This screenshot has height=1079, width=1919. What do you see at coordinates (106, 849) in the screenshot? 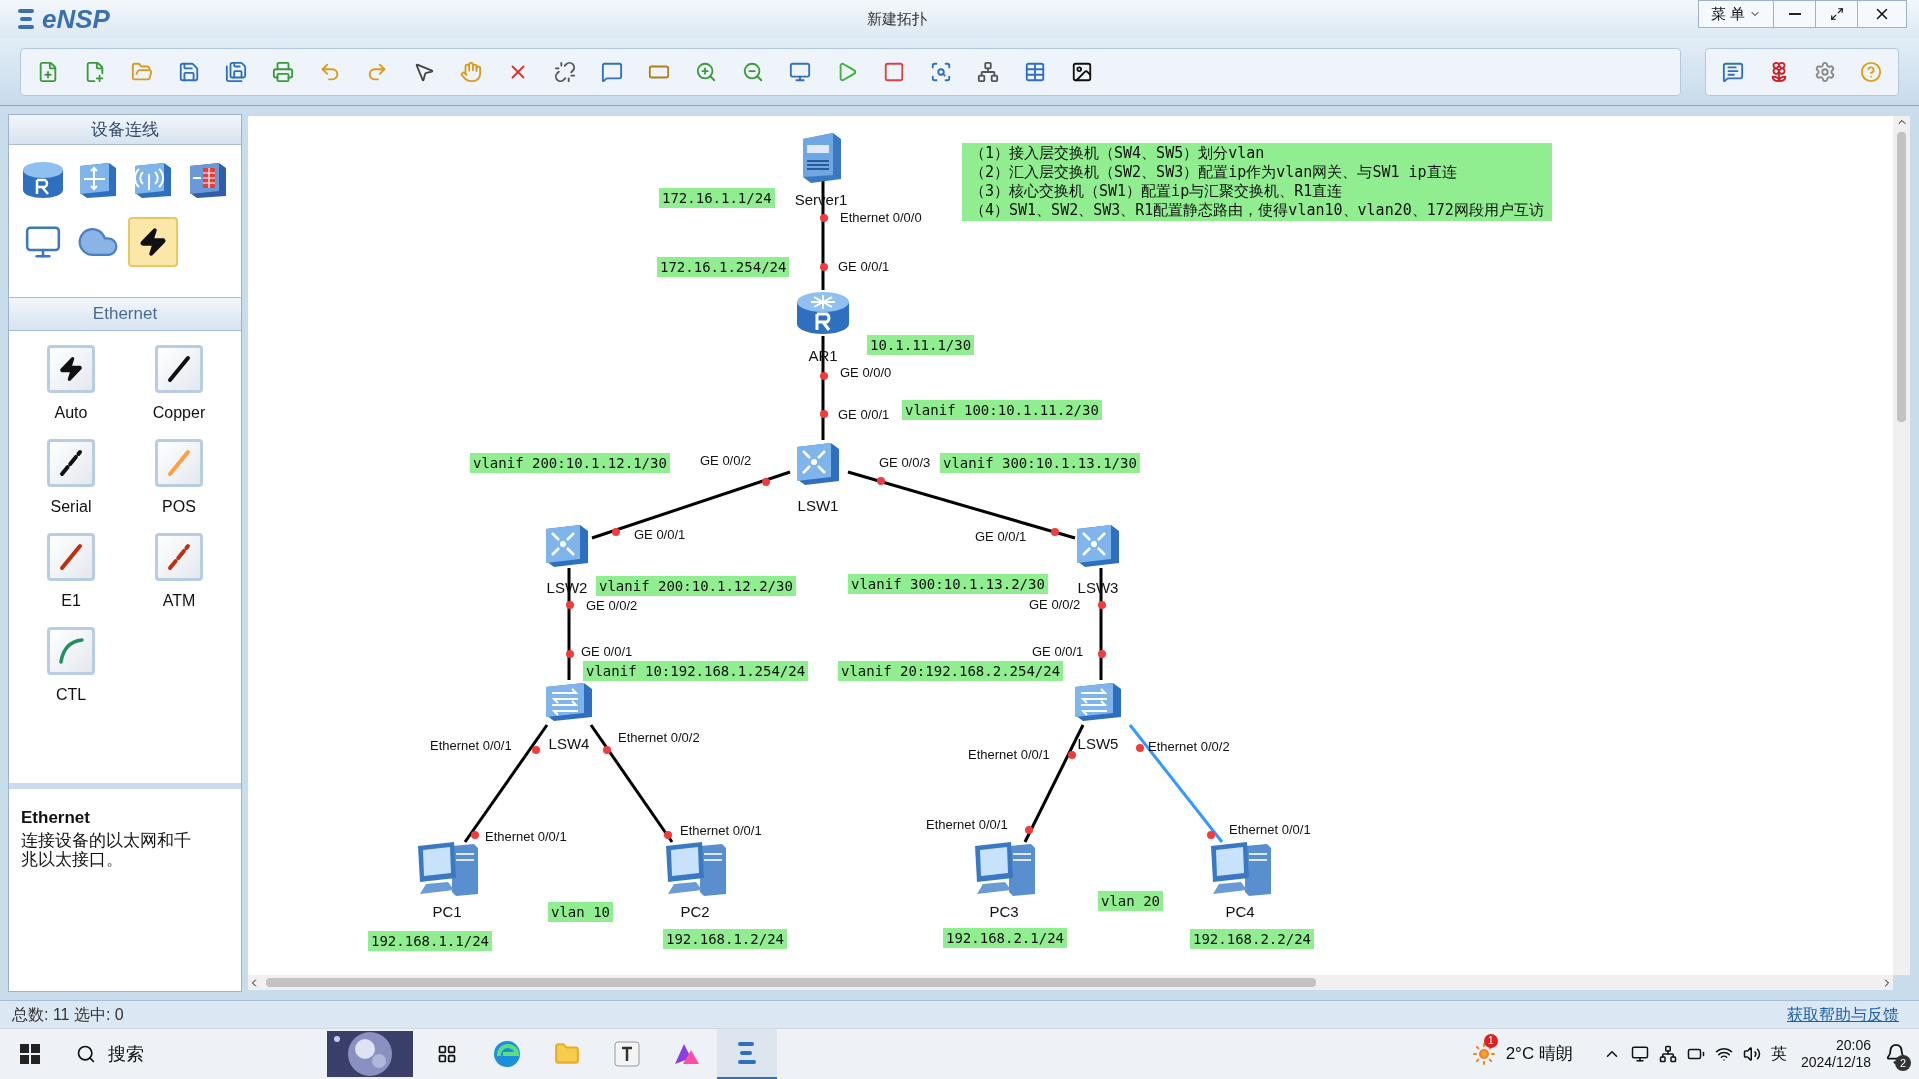
I see `description-text: 连接设备的以太网和千兆以太接口。` at bounding box center [106, 849].